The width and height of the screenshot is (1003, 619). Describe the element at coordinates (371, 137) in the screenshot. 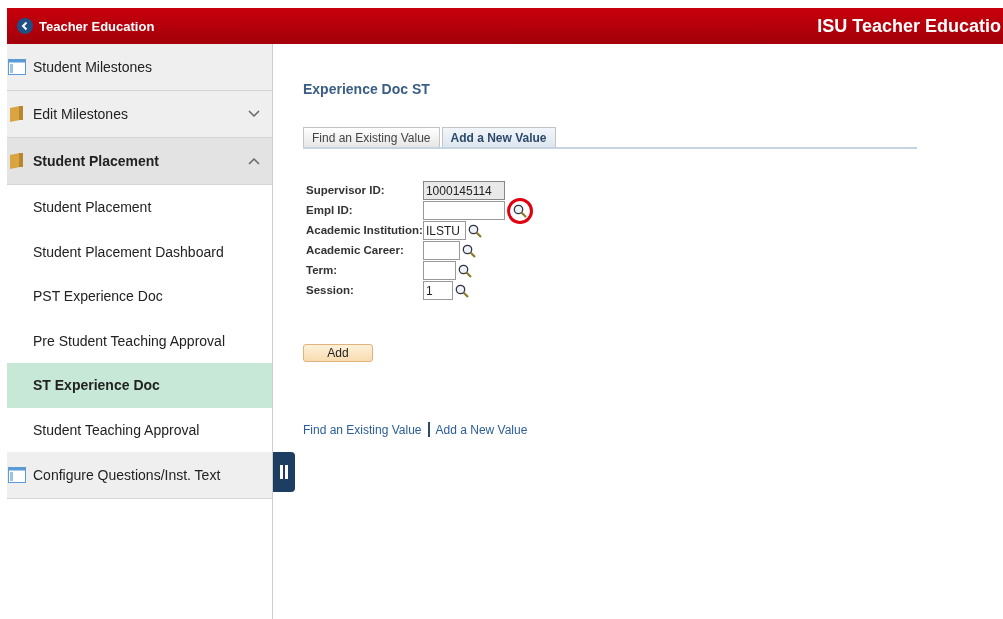

I see `tab: Find an Existing Value` at that location.